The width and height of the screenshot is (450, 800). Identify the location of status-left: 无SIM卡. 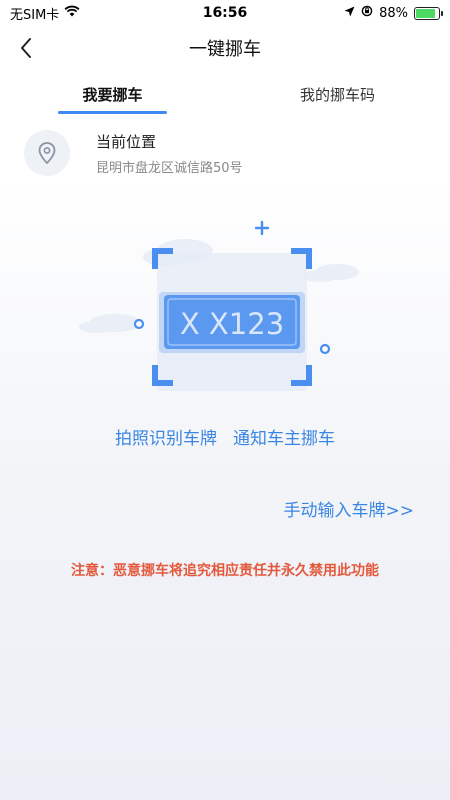
(45, 13).